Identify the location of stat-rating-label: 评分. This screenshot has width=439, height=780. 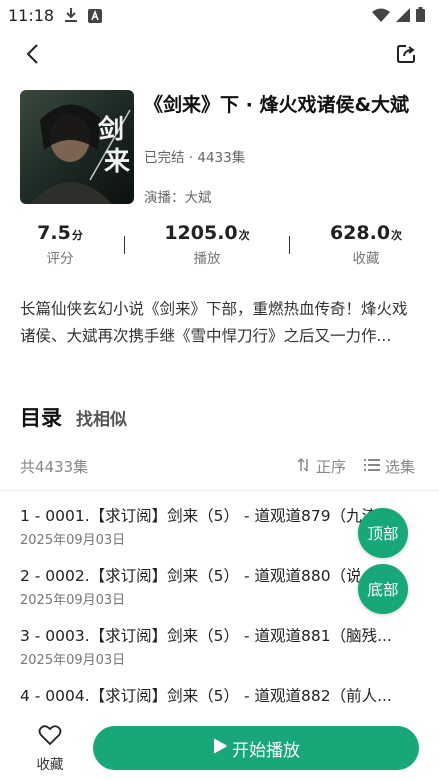
(60, 259).